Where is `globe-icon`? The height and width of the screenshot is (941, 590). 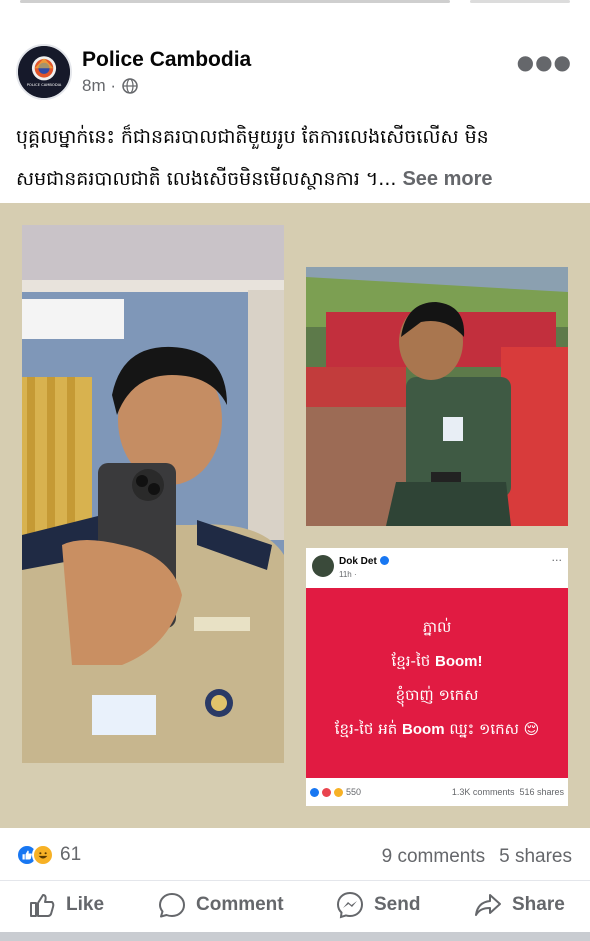
globe-icon is located at coordinates (130, 86).